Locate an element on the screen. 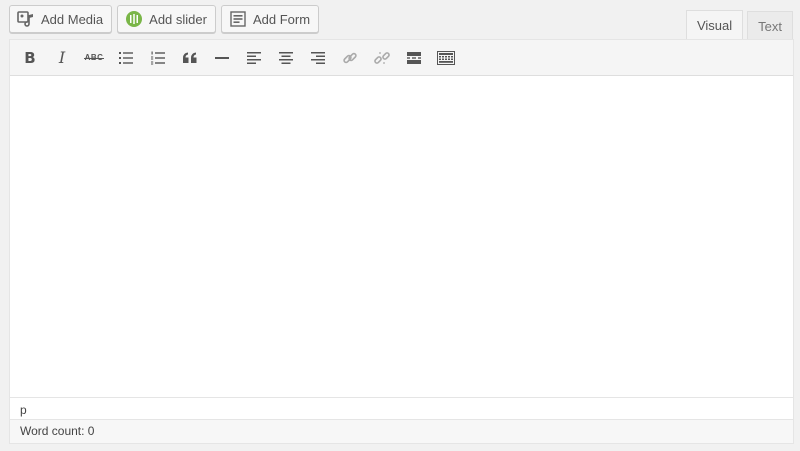 The image size is (800, 451). numbered-list-button is located at coordinates (158, 58).